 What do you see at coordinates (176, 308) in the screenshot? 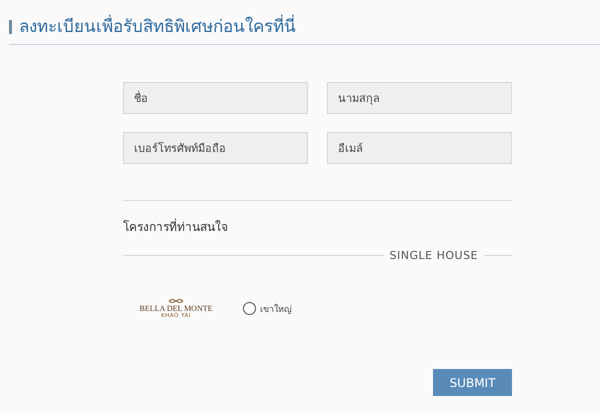
I see `logo-text: BELLA DEL MONTE` at bounding box center [176, 308].